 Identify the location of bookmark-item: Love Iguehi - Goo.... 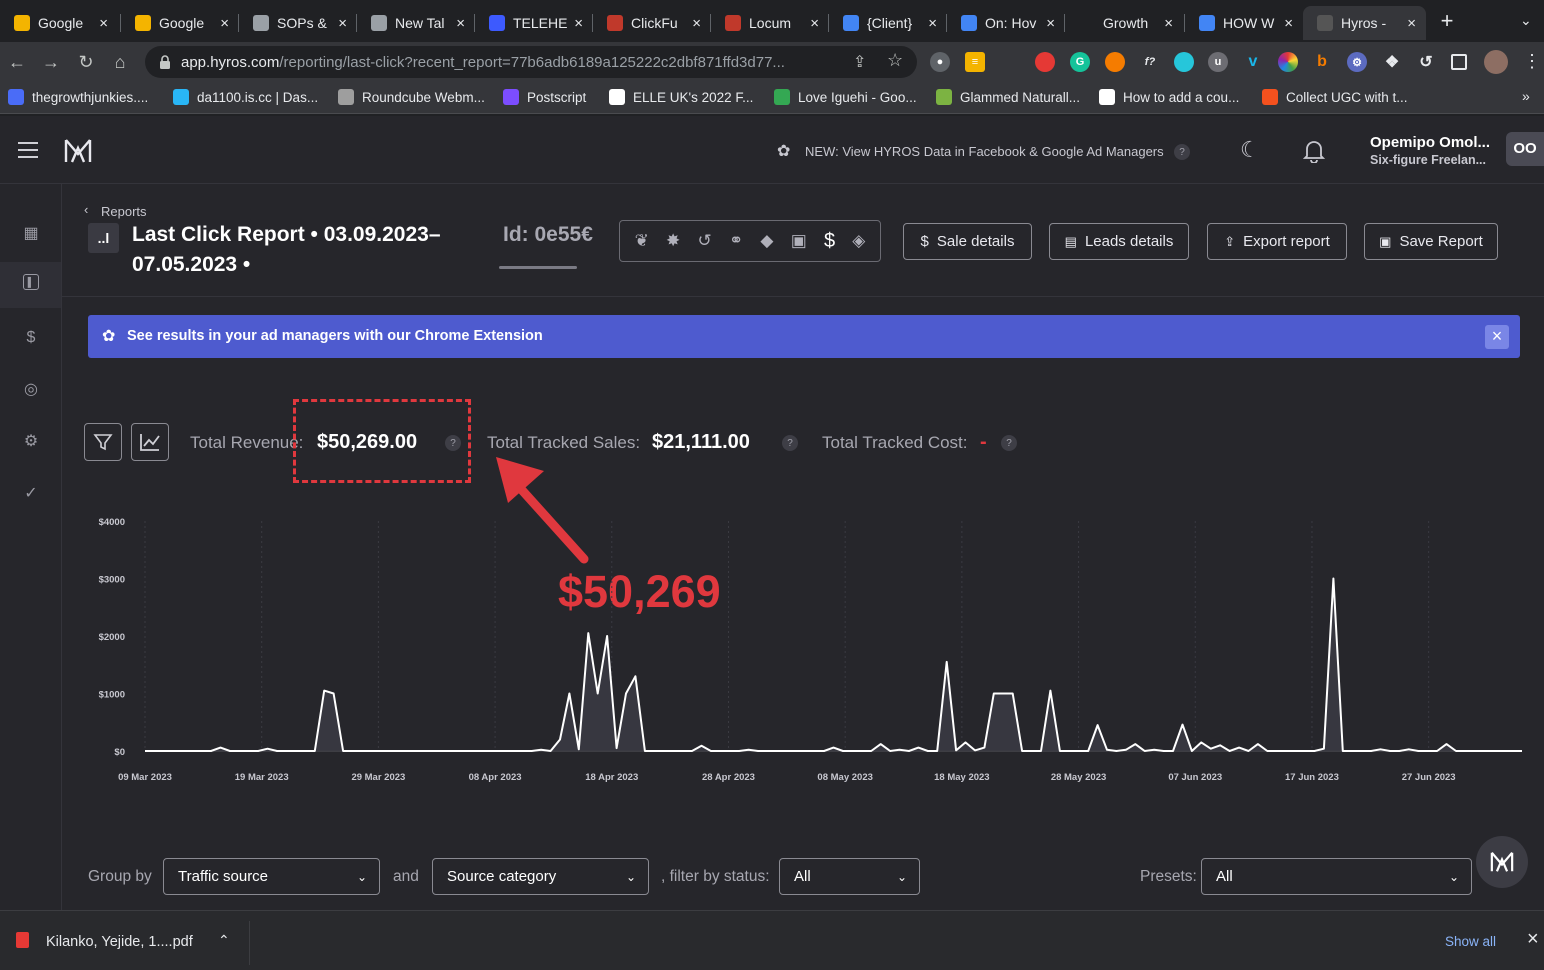
(845, 97).